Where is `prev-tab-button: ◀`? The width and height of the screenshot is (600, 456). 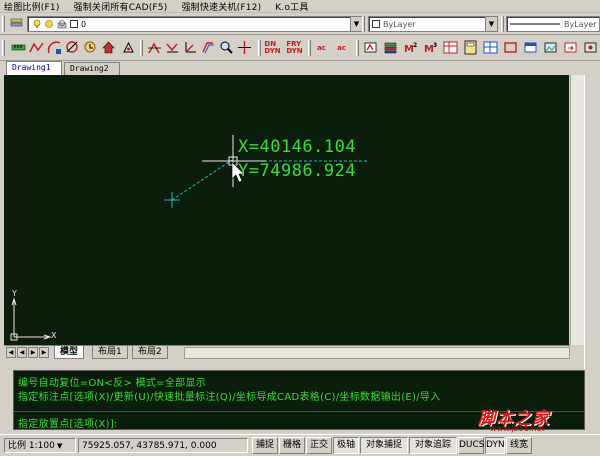 prev-tab-button: ◀ is located at coordinates (22, 352).